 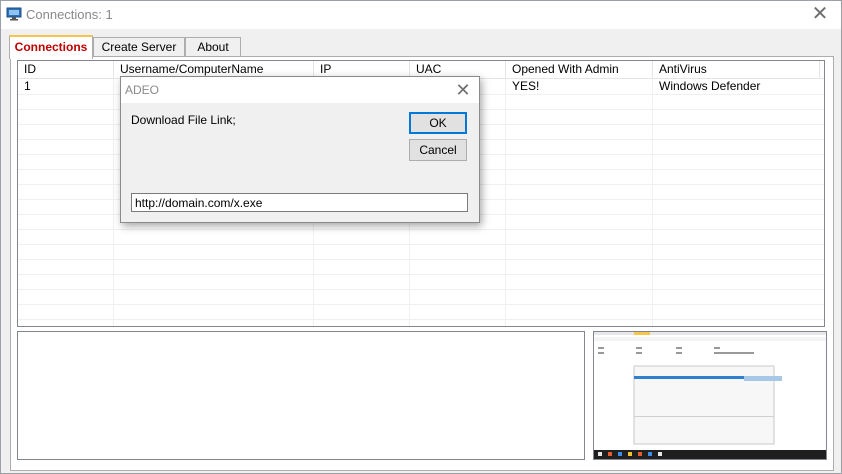 I want to click on dialog-prompt-label: Download File Link;, so click(x=183, y=120).